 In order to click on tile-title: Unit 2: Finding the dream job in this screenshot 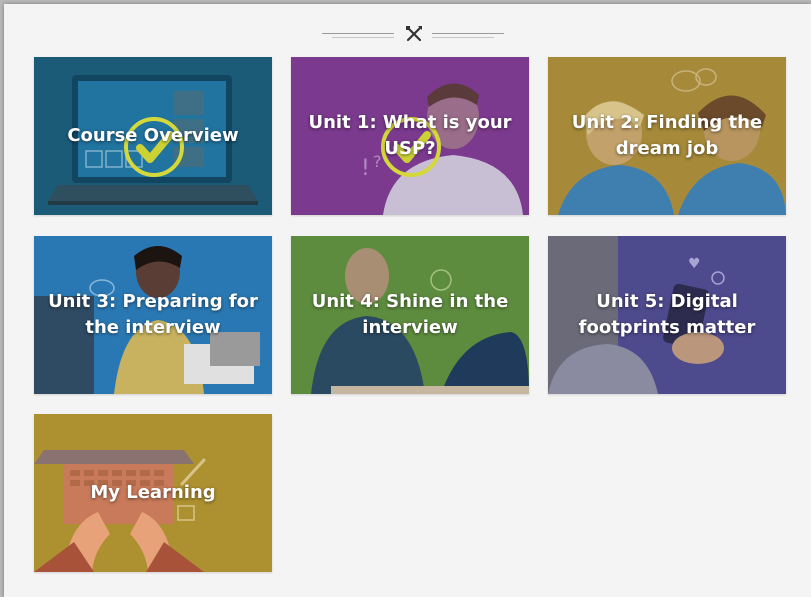, I will do `click(667, 135)`.